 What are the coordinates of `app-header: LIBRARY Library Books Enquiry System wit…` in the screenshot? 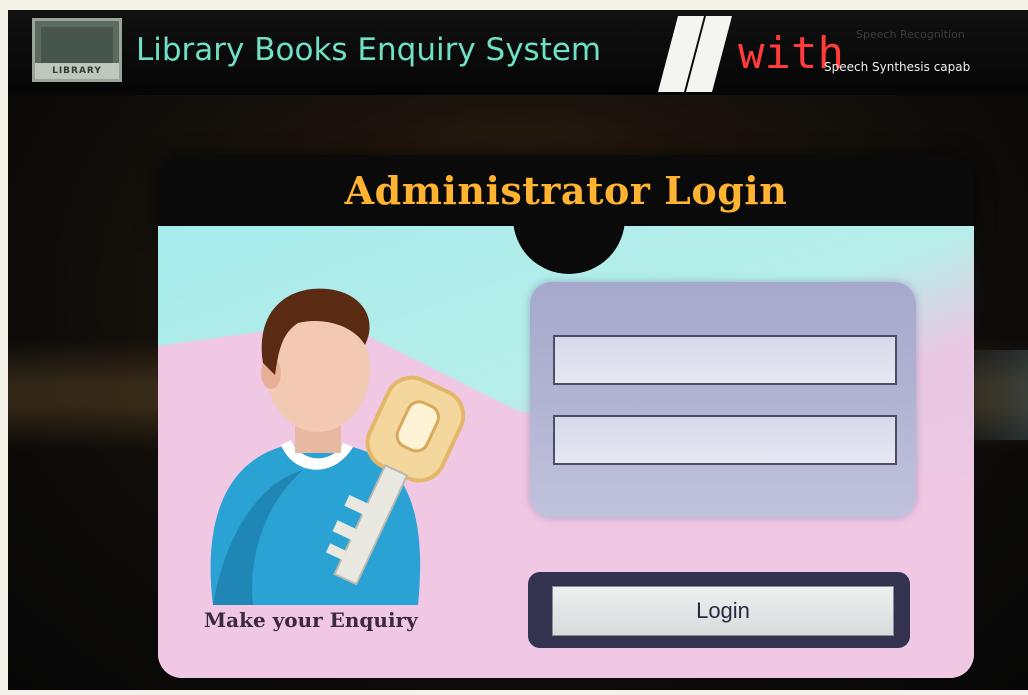 It's located at (518, 52).